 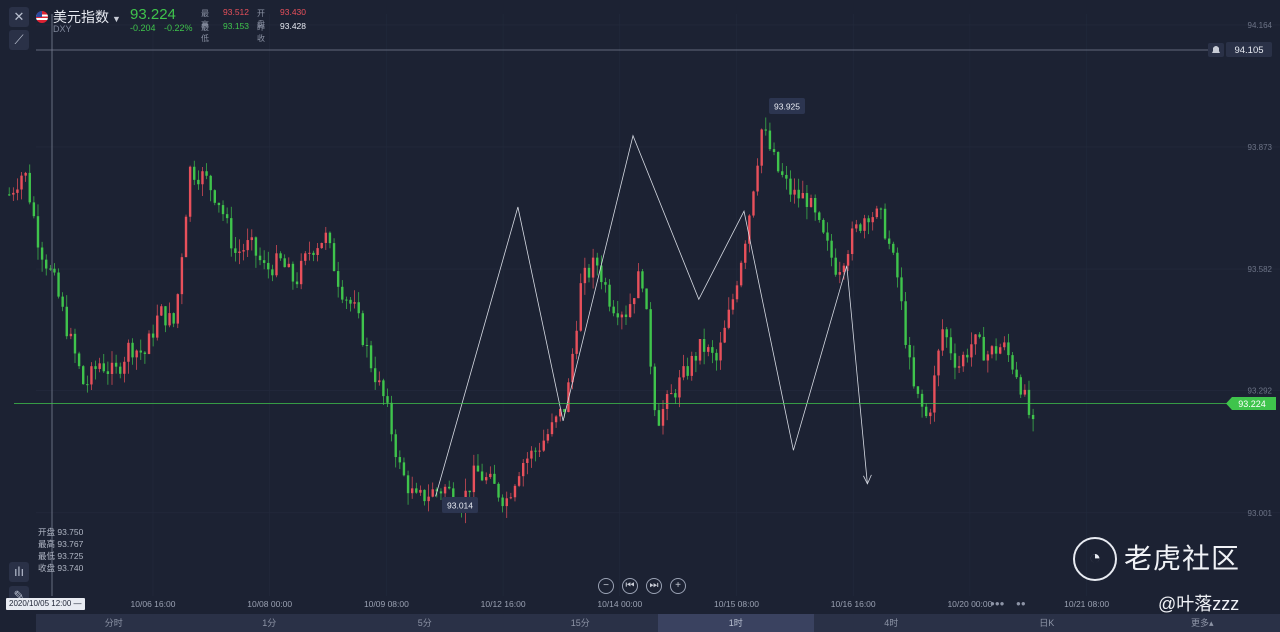 I want to click on page-dots-left: ●●●, so click(x=997, y=603).